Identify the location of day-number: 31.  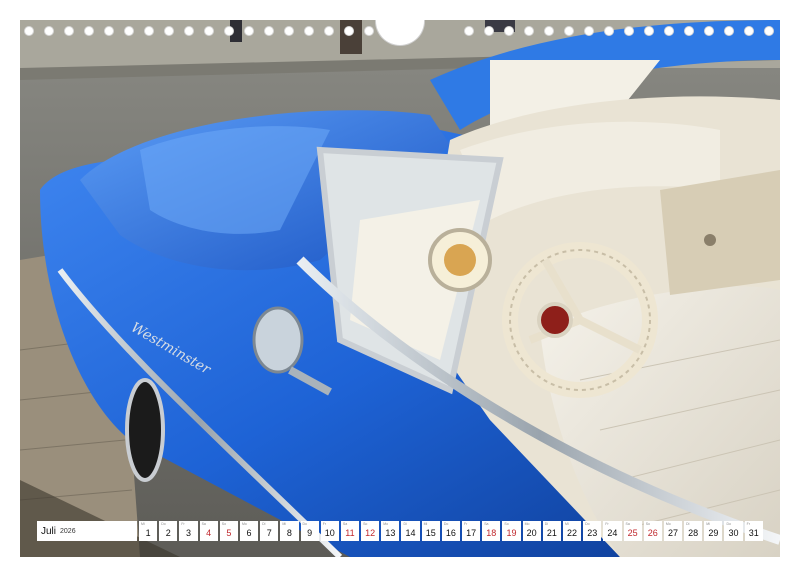
(753, 533).